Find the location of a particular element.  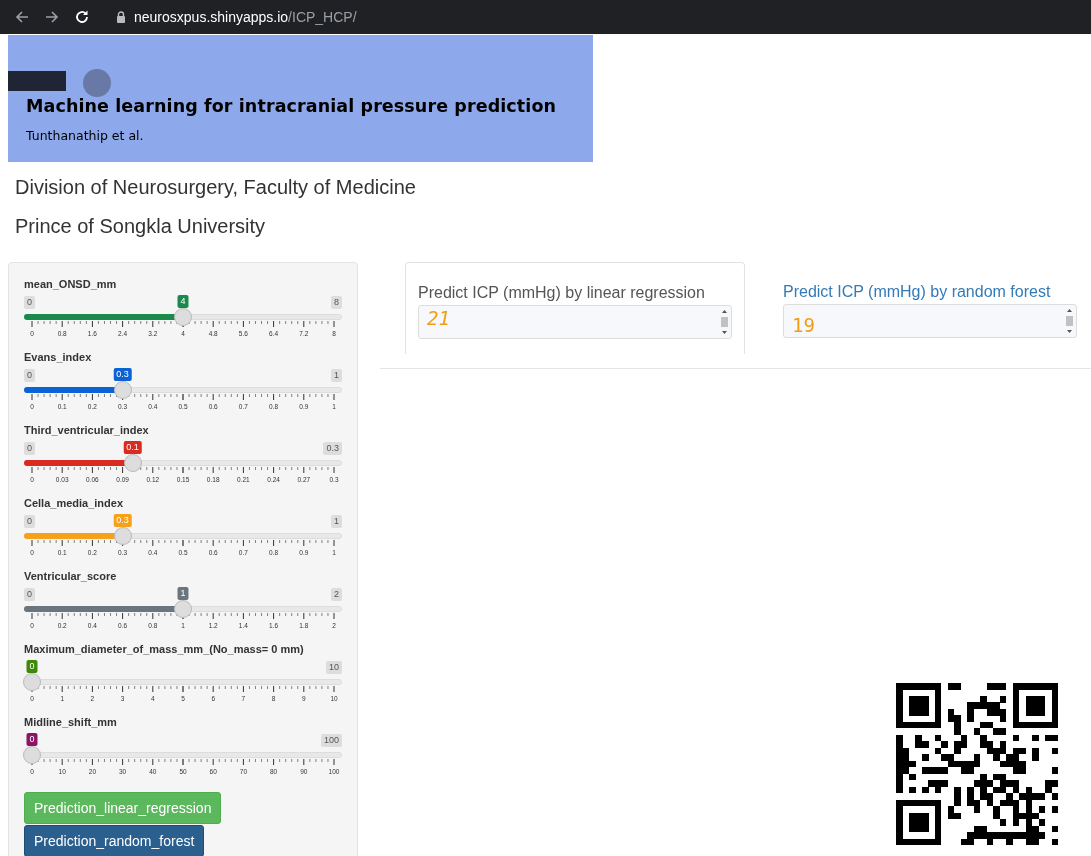

banner-title: Machine learning for intracranial pressure prediction is located at coordinates (291, 106).